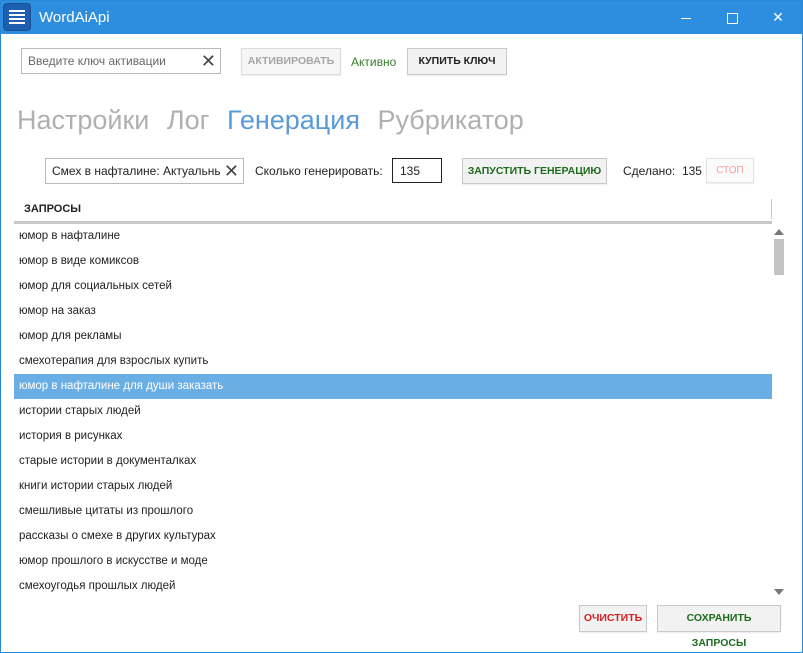  Describe the element at coordinates (393, 461) in the screenshot. I see `list-item: старые истории в документалках` at that location.